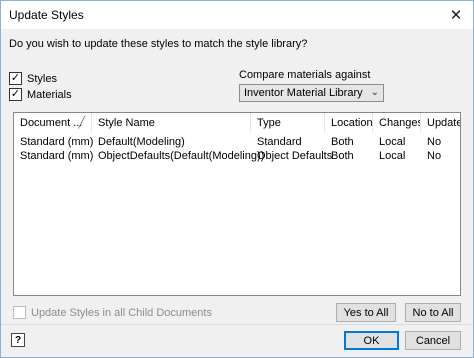 The width and height of the screenshot is (474, 358). What do you see at coordinates (171, 123) in the screenshot?
I see `column-header-style-name: Style Name` at bounding box center [171, 123].